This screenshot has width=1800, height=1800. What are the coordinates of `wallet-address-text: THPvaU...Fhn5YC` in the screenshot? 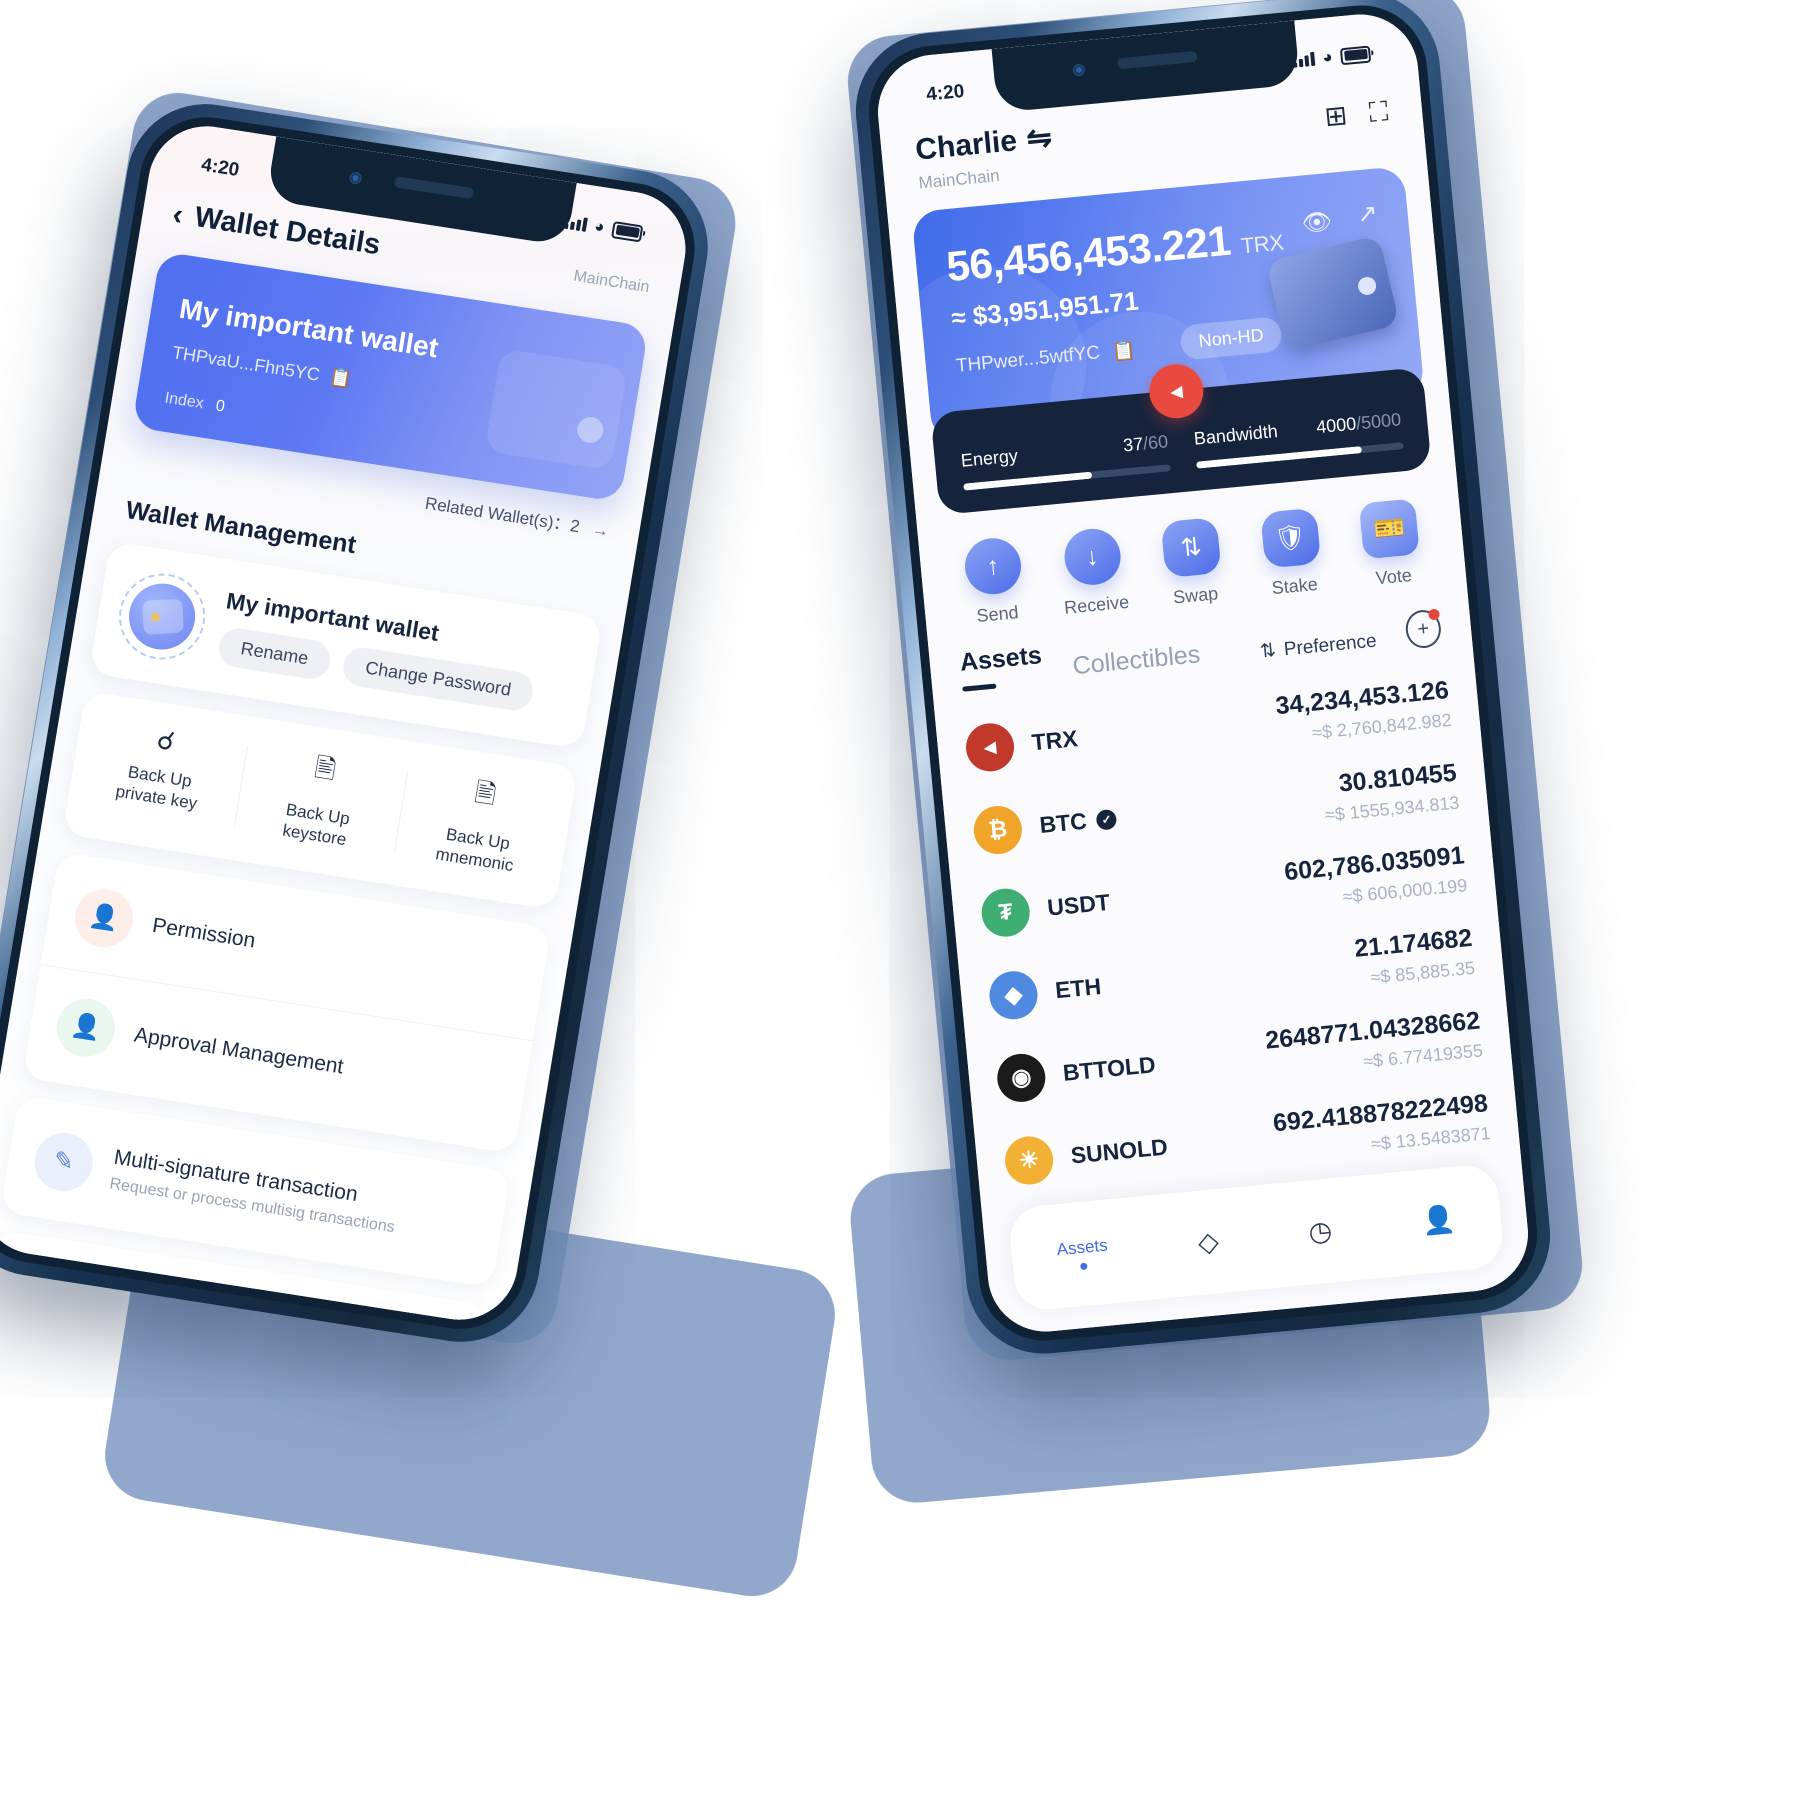 It's located at (246, 363).